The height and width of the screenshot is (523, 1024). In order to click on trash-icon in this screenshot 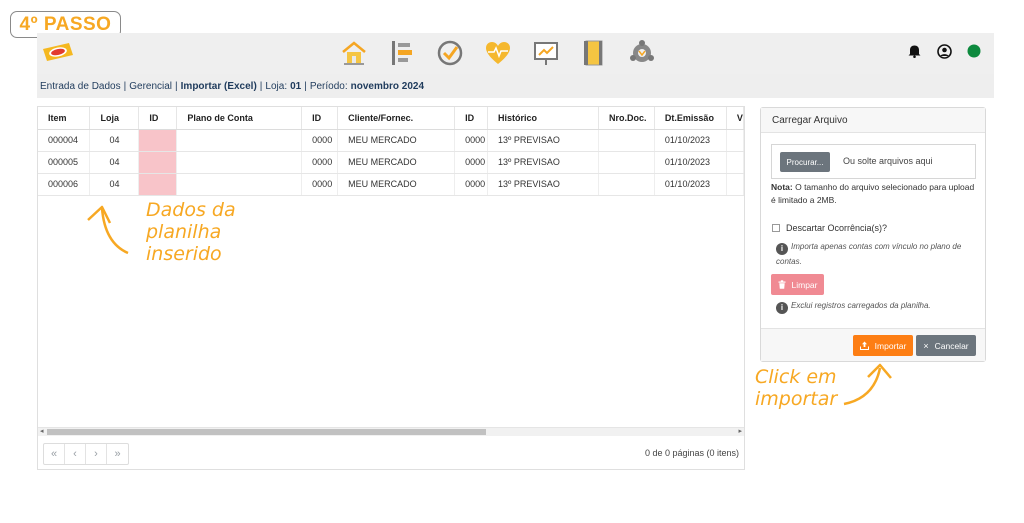, I will do `click(781, 284)`.